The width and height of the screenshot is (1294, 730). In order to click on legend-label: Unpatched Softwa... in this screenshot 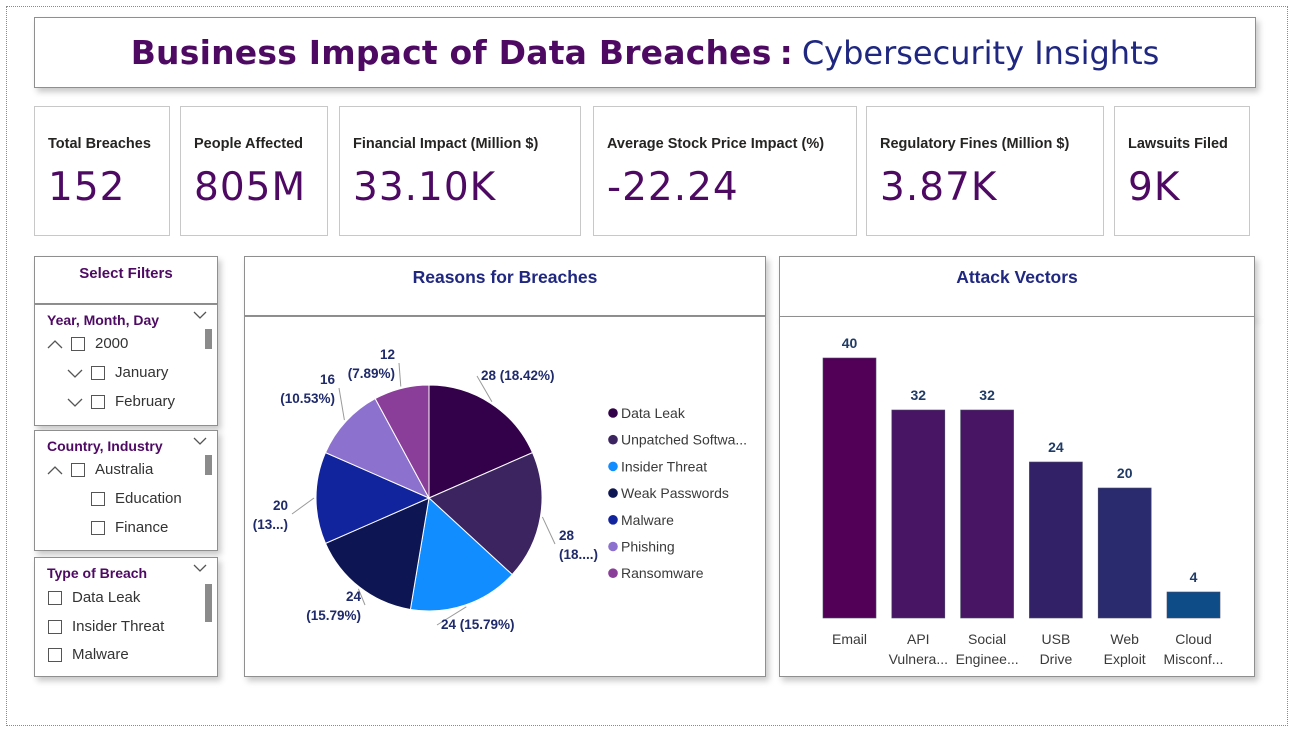, I will do `click(684, 440)`.